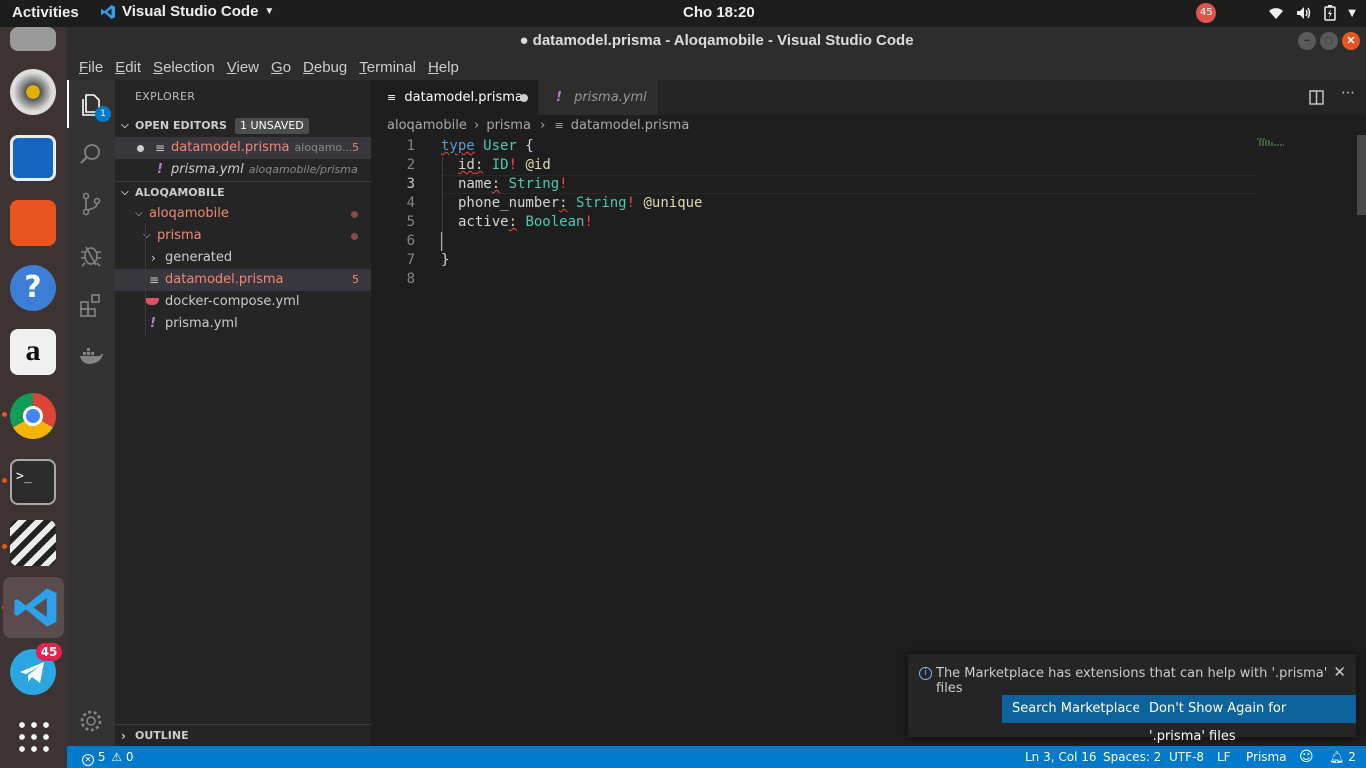 The image size is (1366, 768). Describe the element at coordinates (33, 158) in the screenshot. I see `dock-libreoffice-writer-icon` at that location.